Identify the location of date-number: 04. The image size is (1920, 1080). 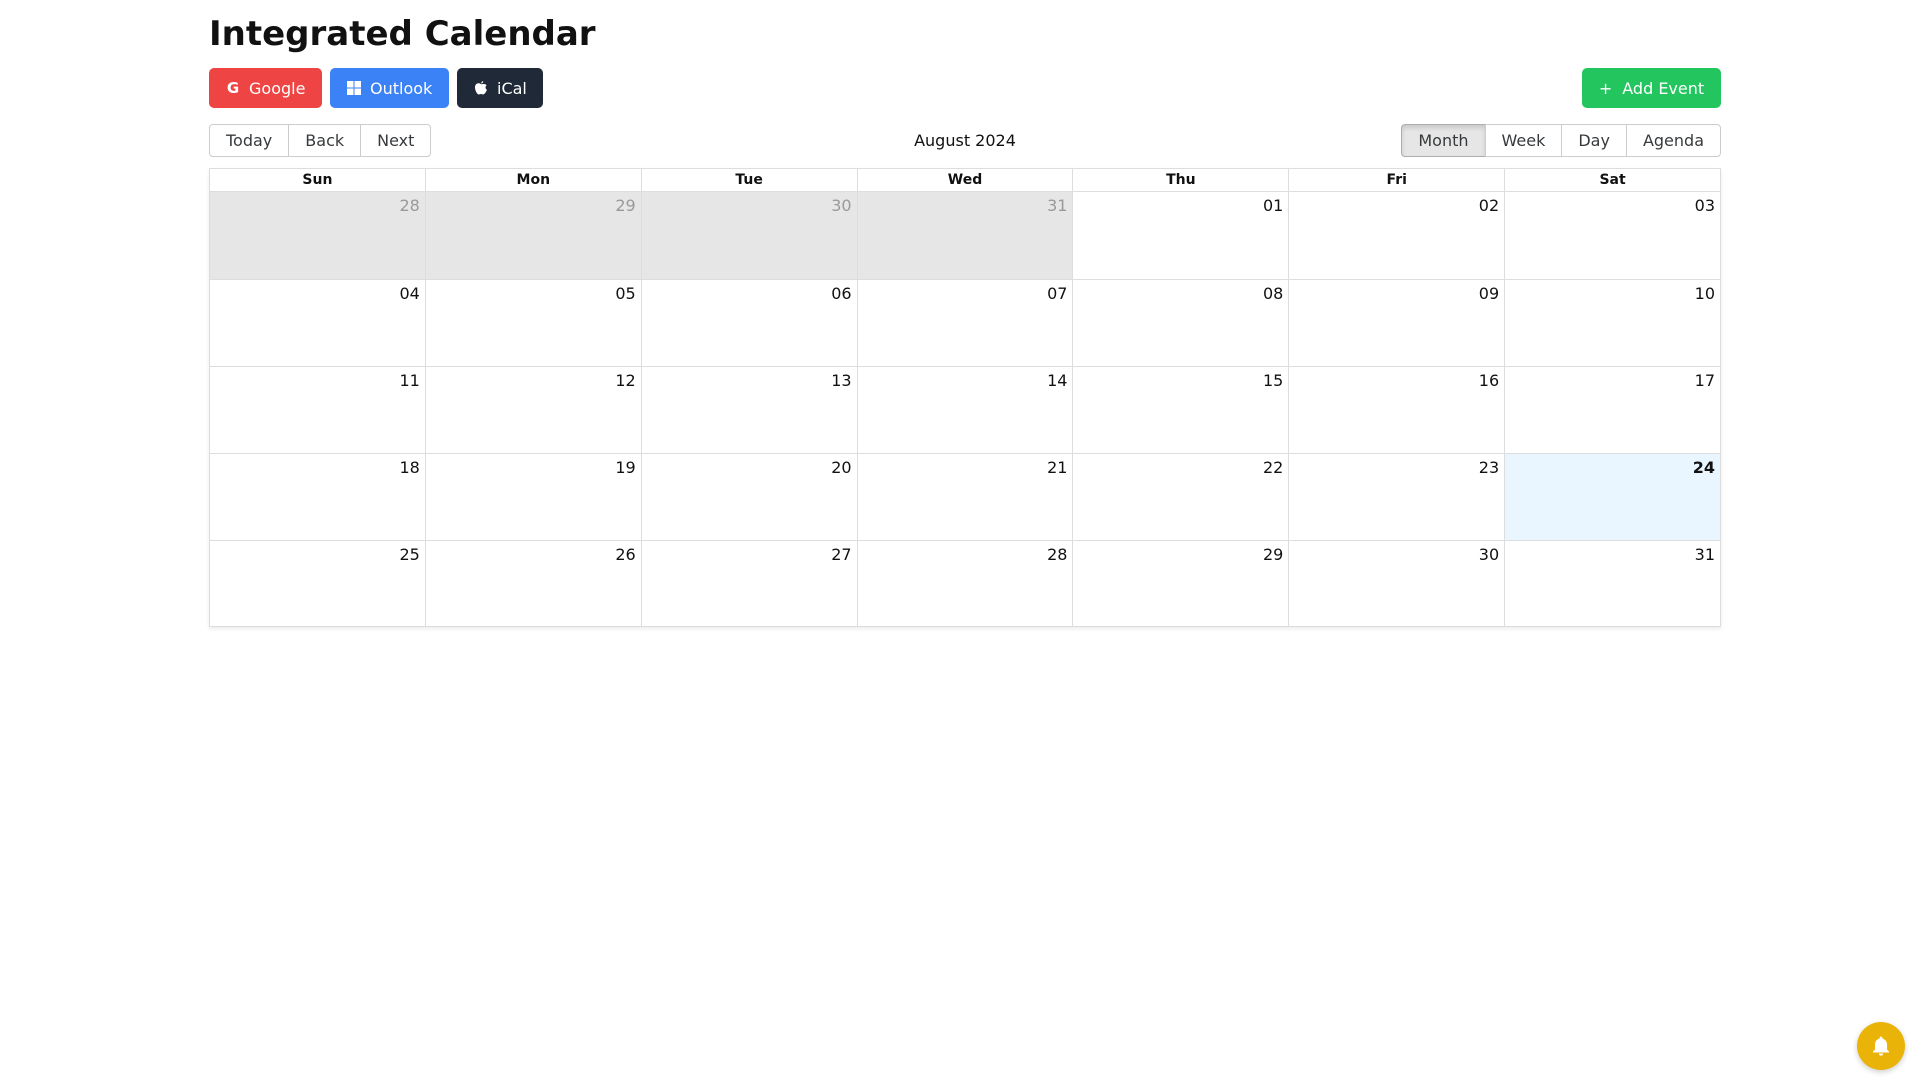
(410, 293).